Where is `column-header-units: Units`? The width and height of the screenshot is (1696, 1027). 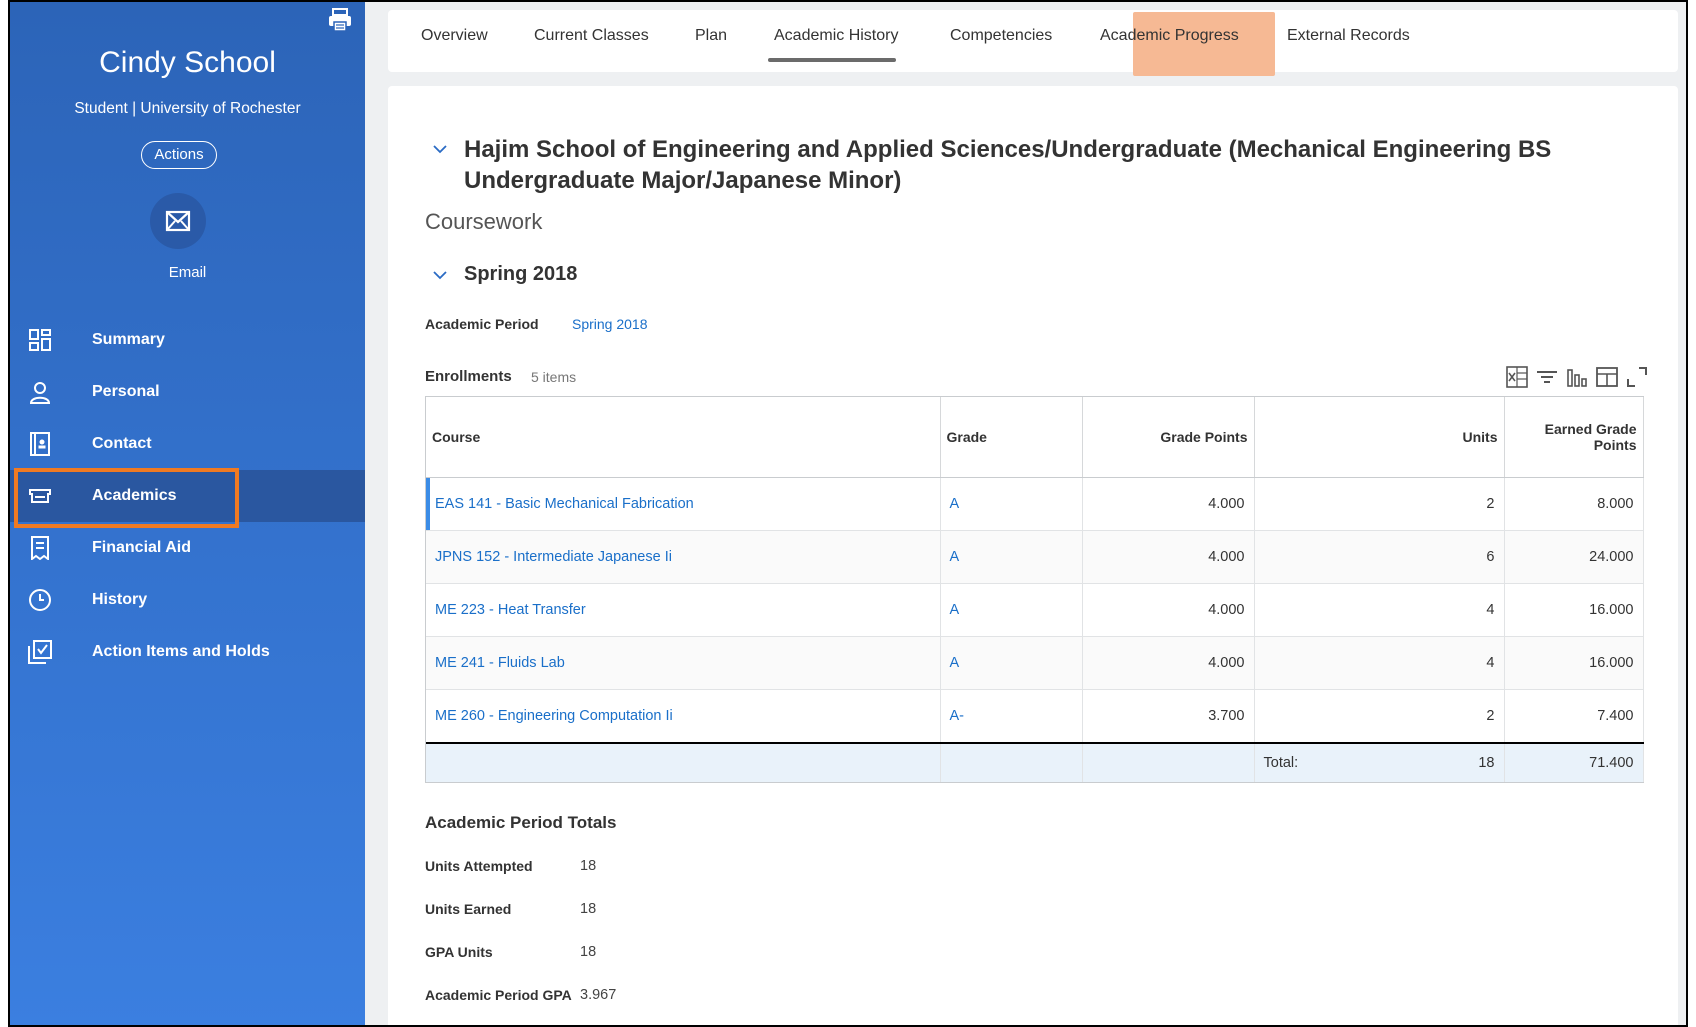 column-header-units: Units is located at coordinates (1379, 437).